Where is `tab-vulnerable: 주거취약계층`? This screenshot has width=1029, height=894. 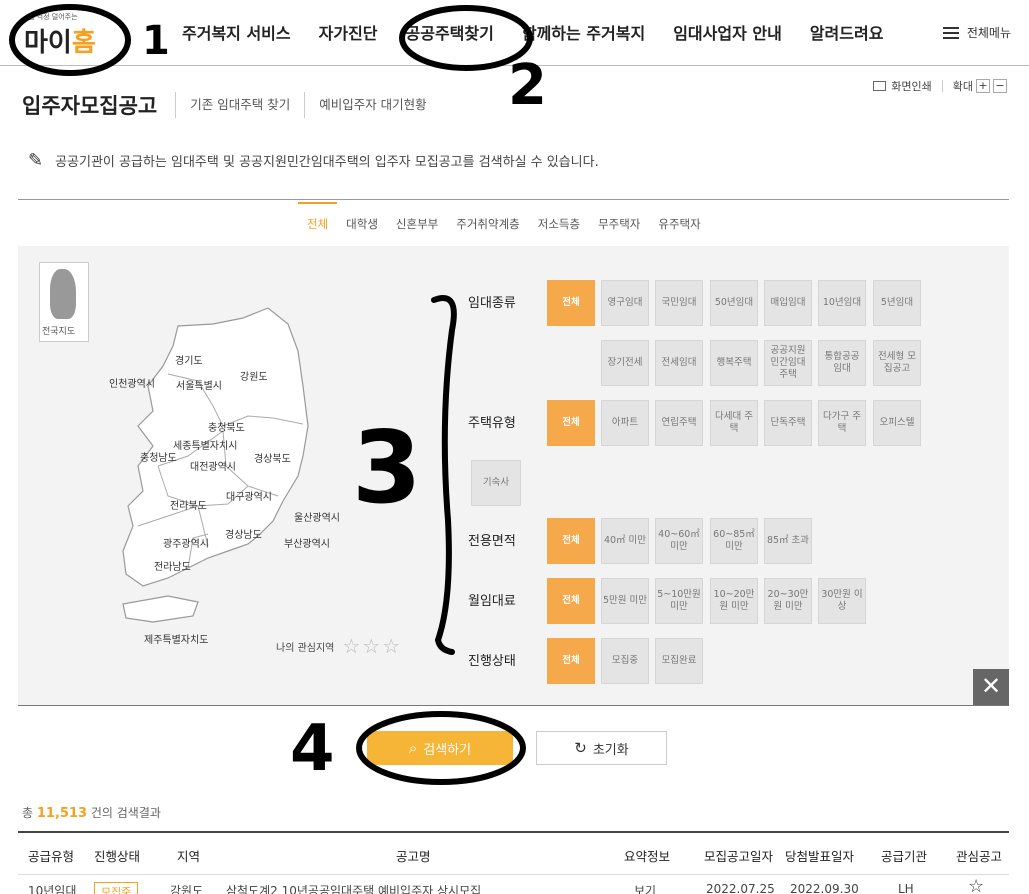 tab-vulnerable: 주거취약계층 is located at coordinates (487, 224).